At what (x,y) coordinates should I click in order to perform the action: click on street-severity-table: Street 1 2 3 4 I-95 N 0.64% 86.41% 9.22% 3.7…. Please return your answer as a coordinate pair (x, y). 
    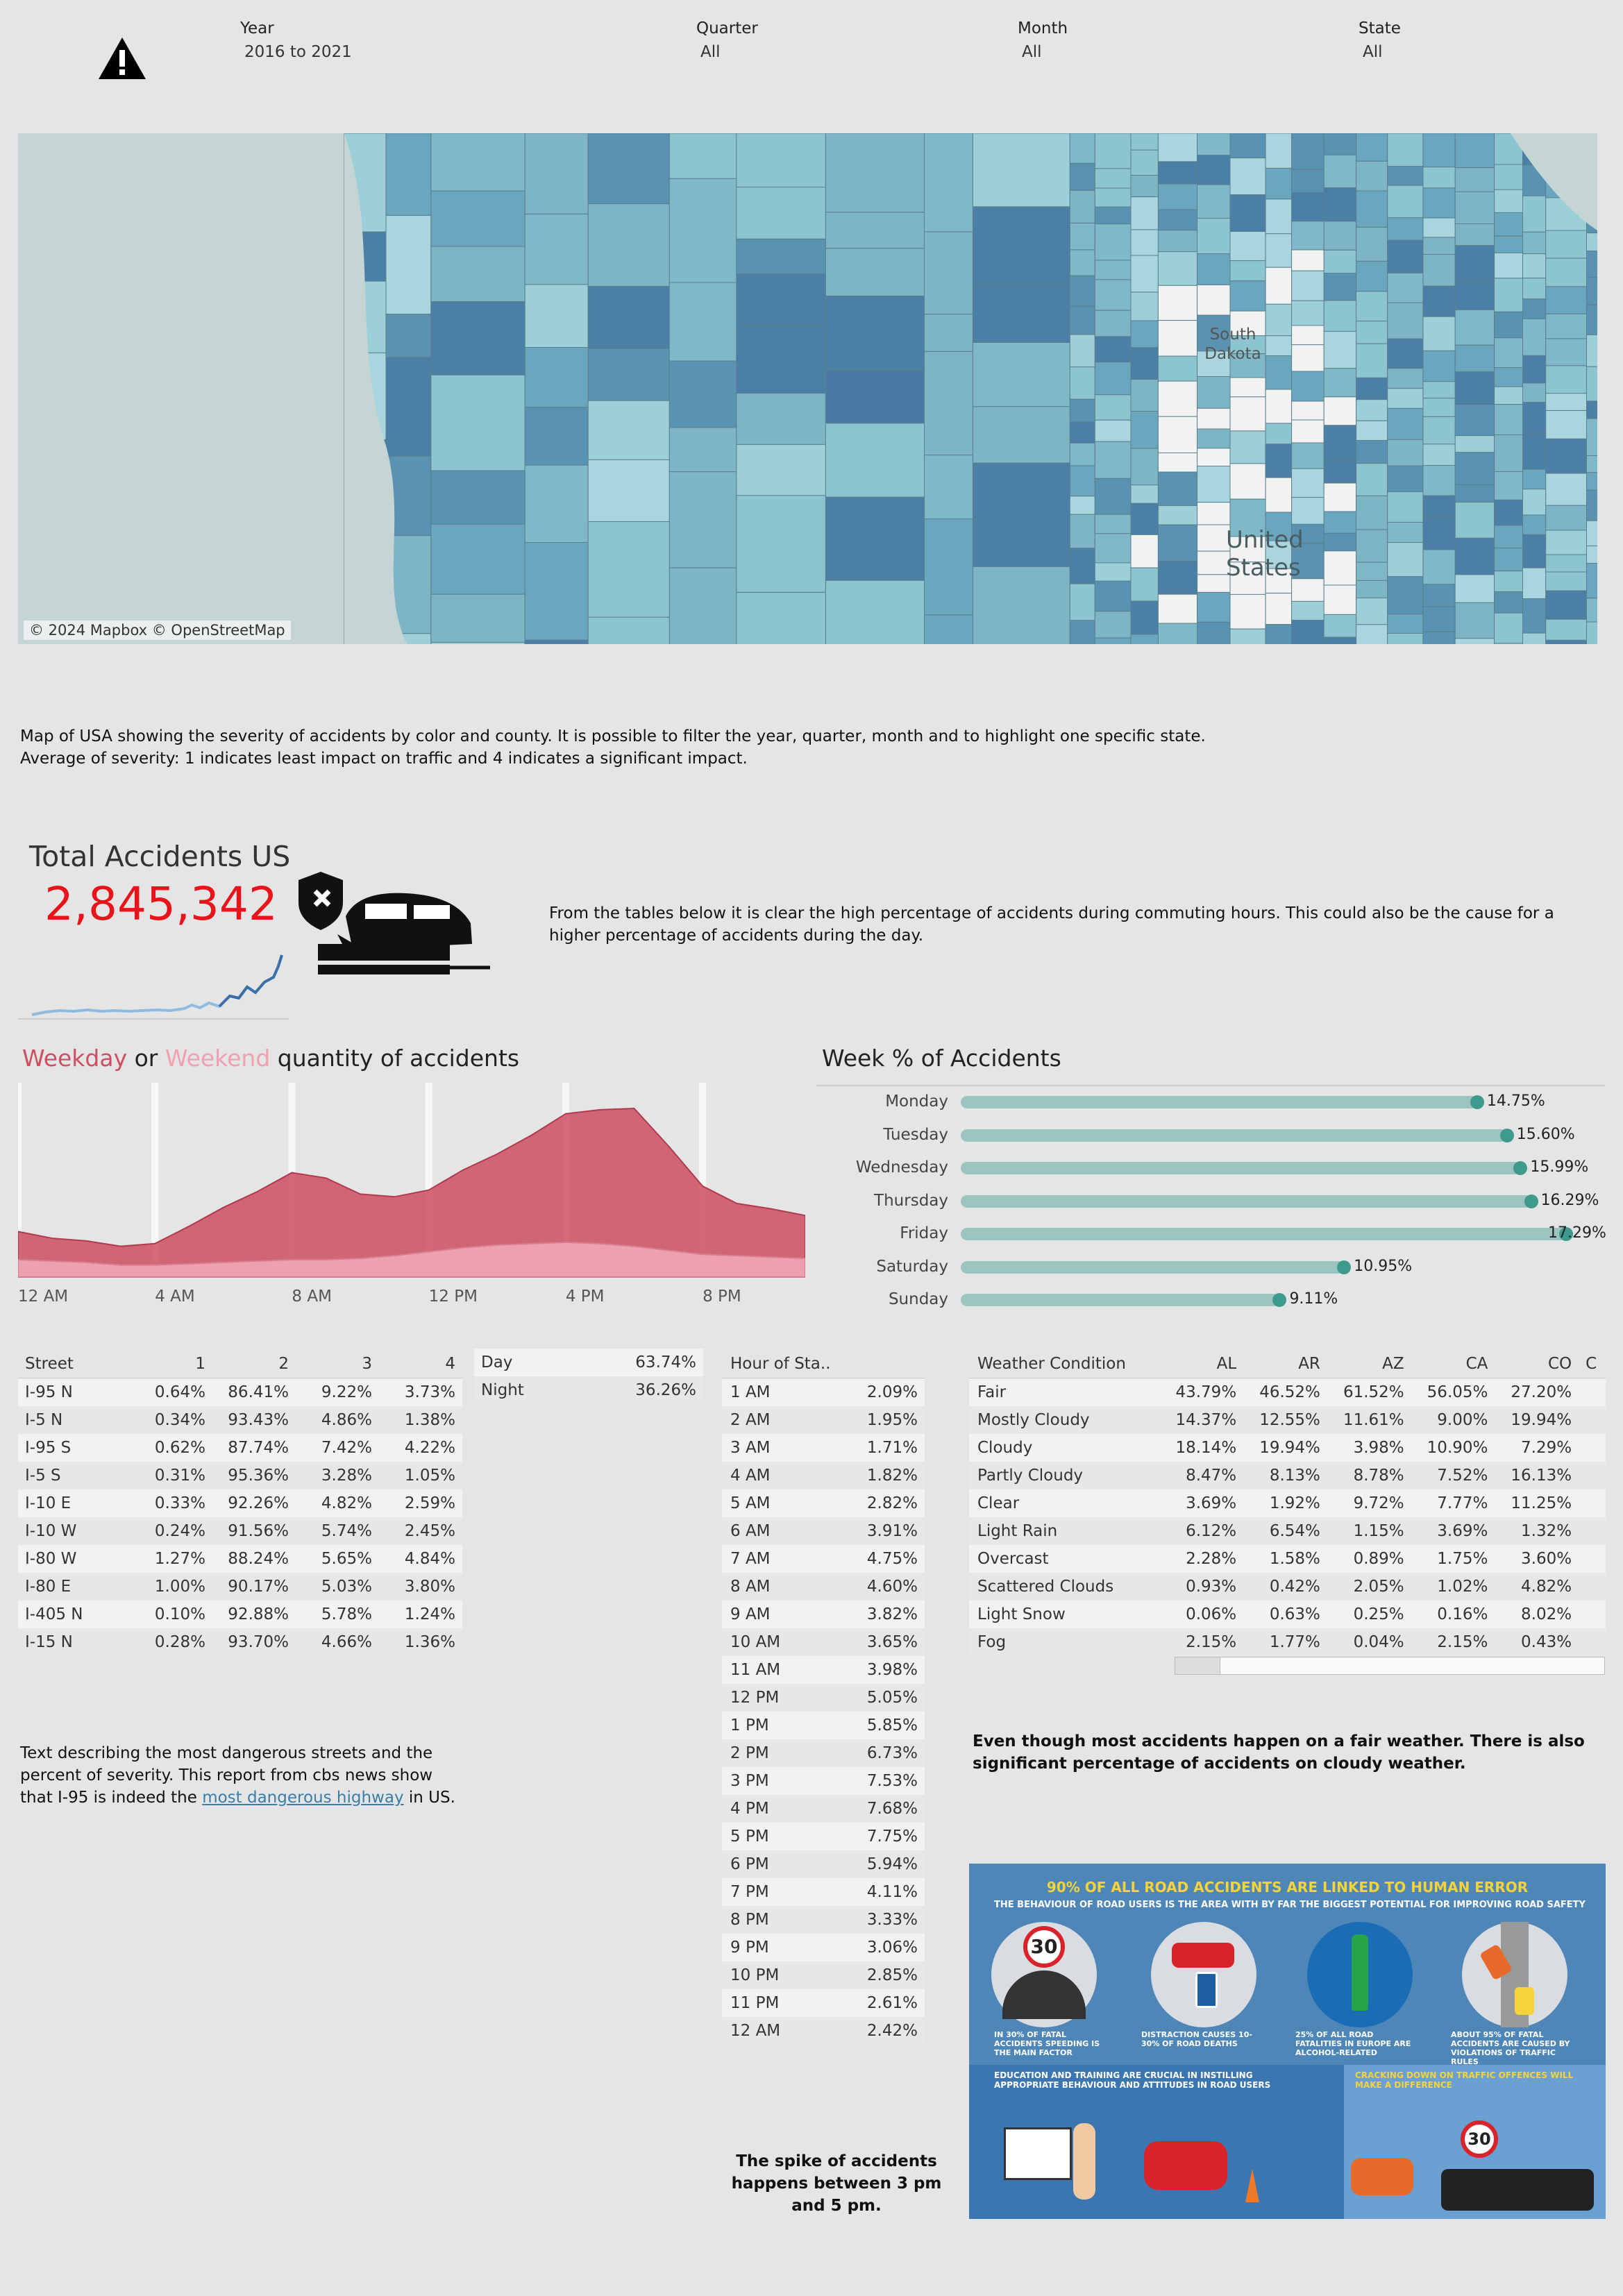
    Looking at the image, I should click on (240, 1503).